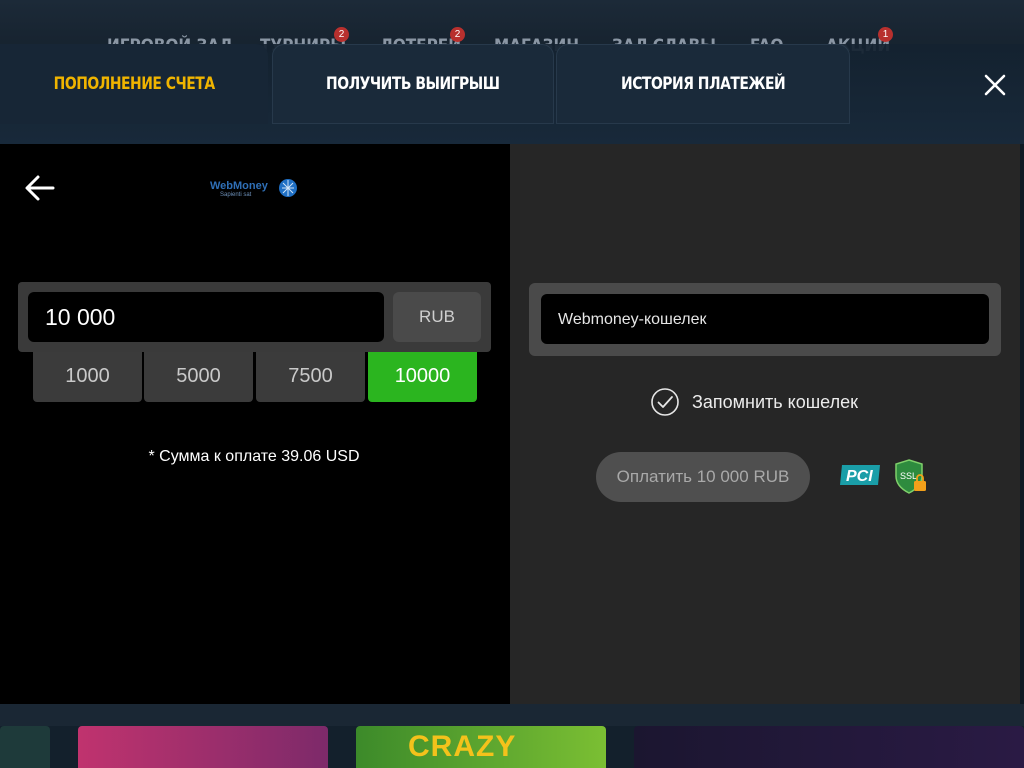  I want to click on tab-withdraw: ПОЛУЧИТЬ ВЫИГРЫШ, so click(413, 84).